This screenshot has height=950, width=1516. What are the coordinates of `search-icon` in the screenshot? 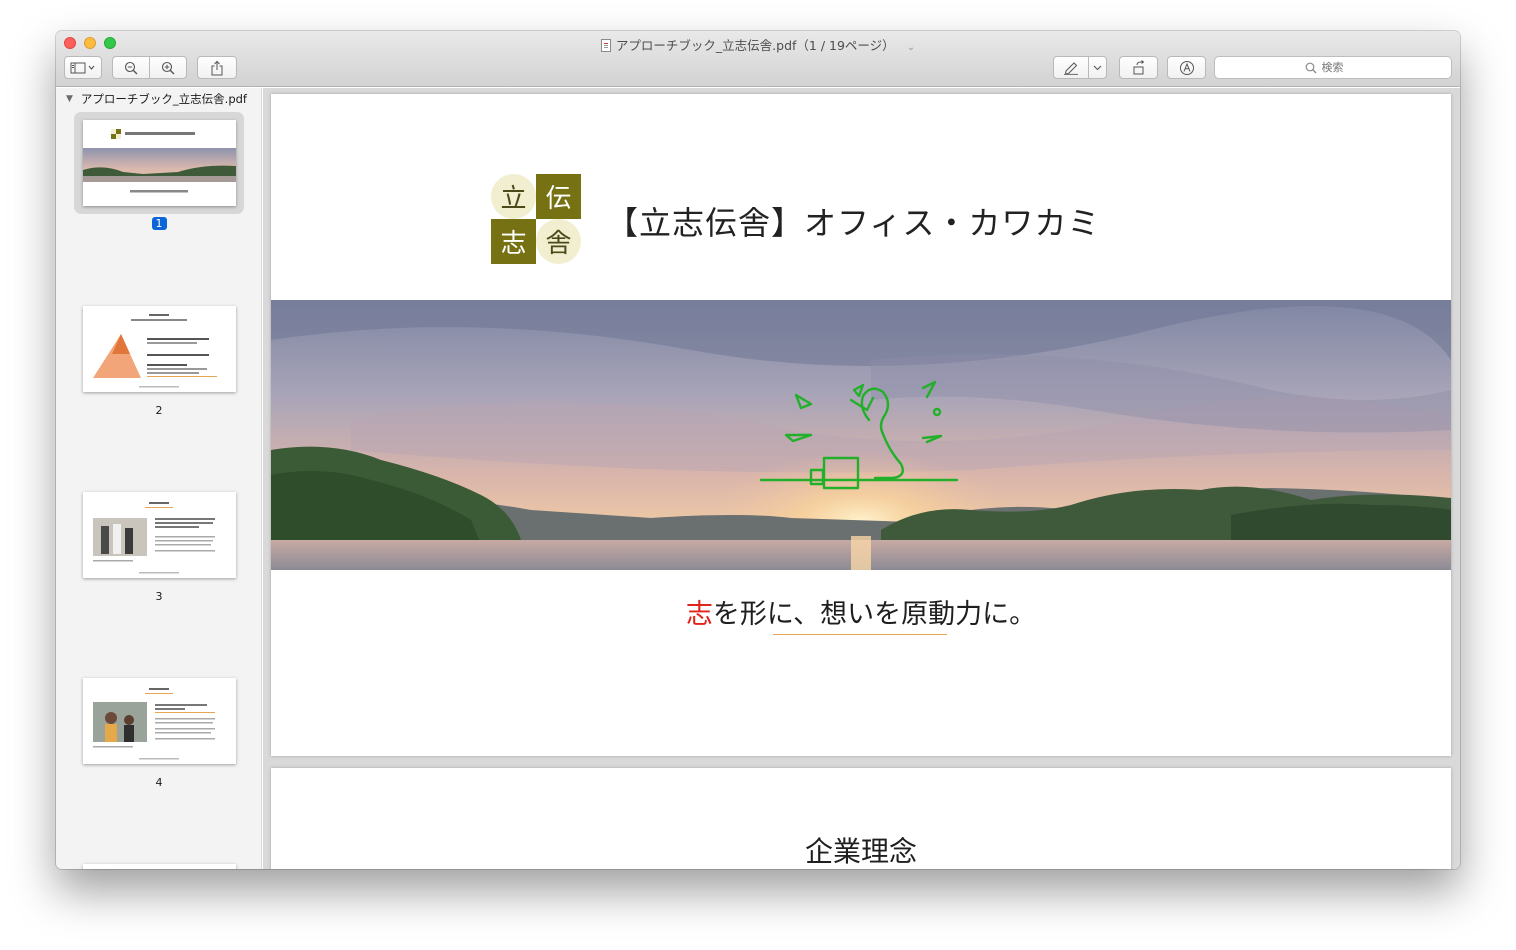 It's located at (1310, 67).